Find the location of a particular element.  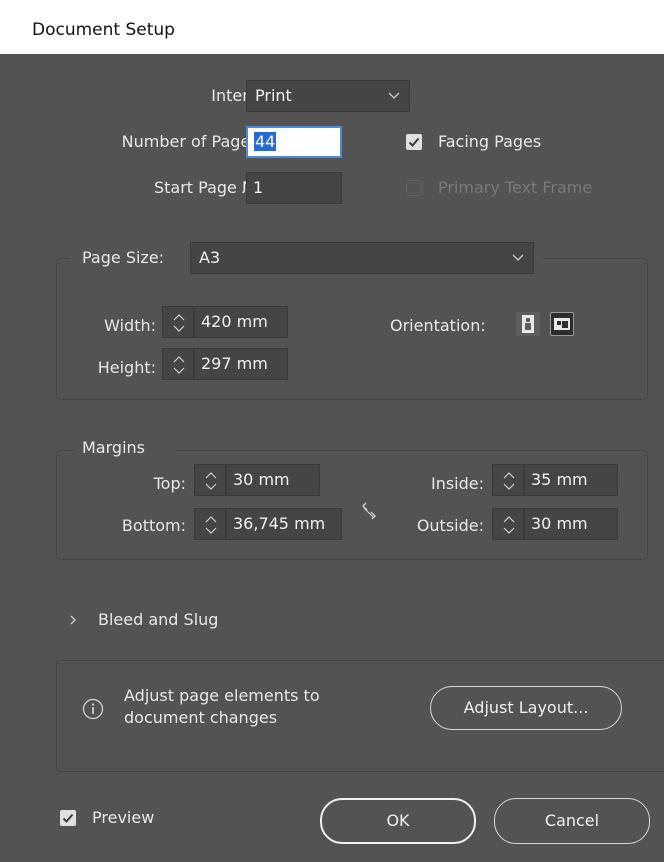

preview-label: Preview is located at coordinates (123, 817).